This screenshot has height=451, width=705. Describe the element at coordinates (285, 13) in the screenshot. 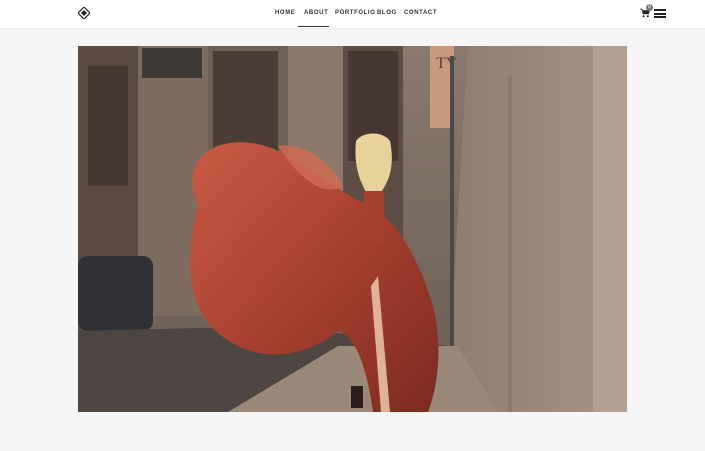

I see `nav-item-home: HOME` at that location.